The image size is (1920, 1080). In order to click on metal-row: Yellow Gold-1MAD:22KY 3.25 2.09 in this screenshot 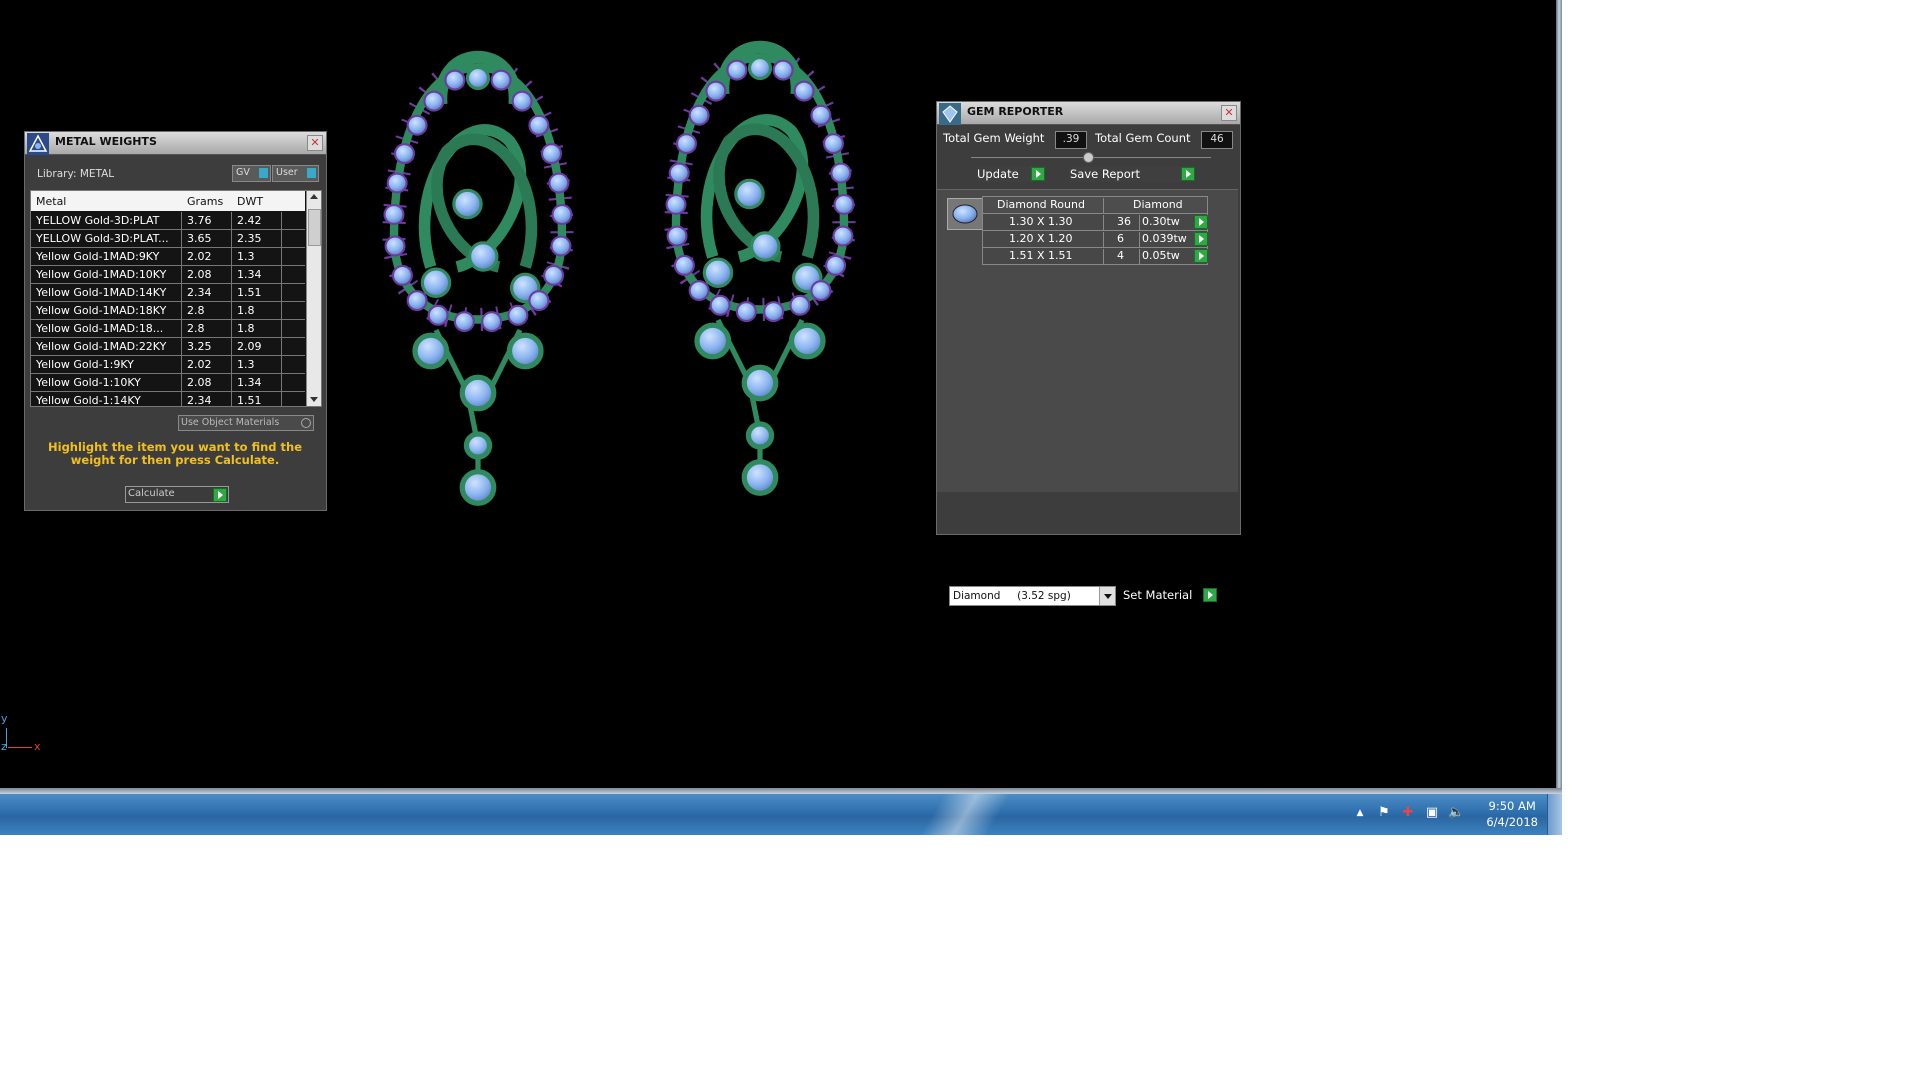, I will do `click(168, 347)`.